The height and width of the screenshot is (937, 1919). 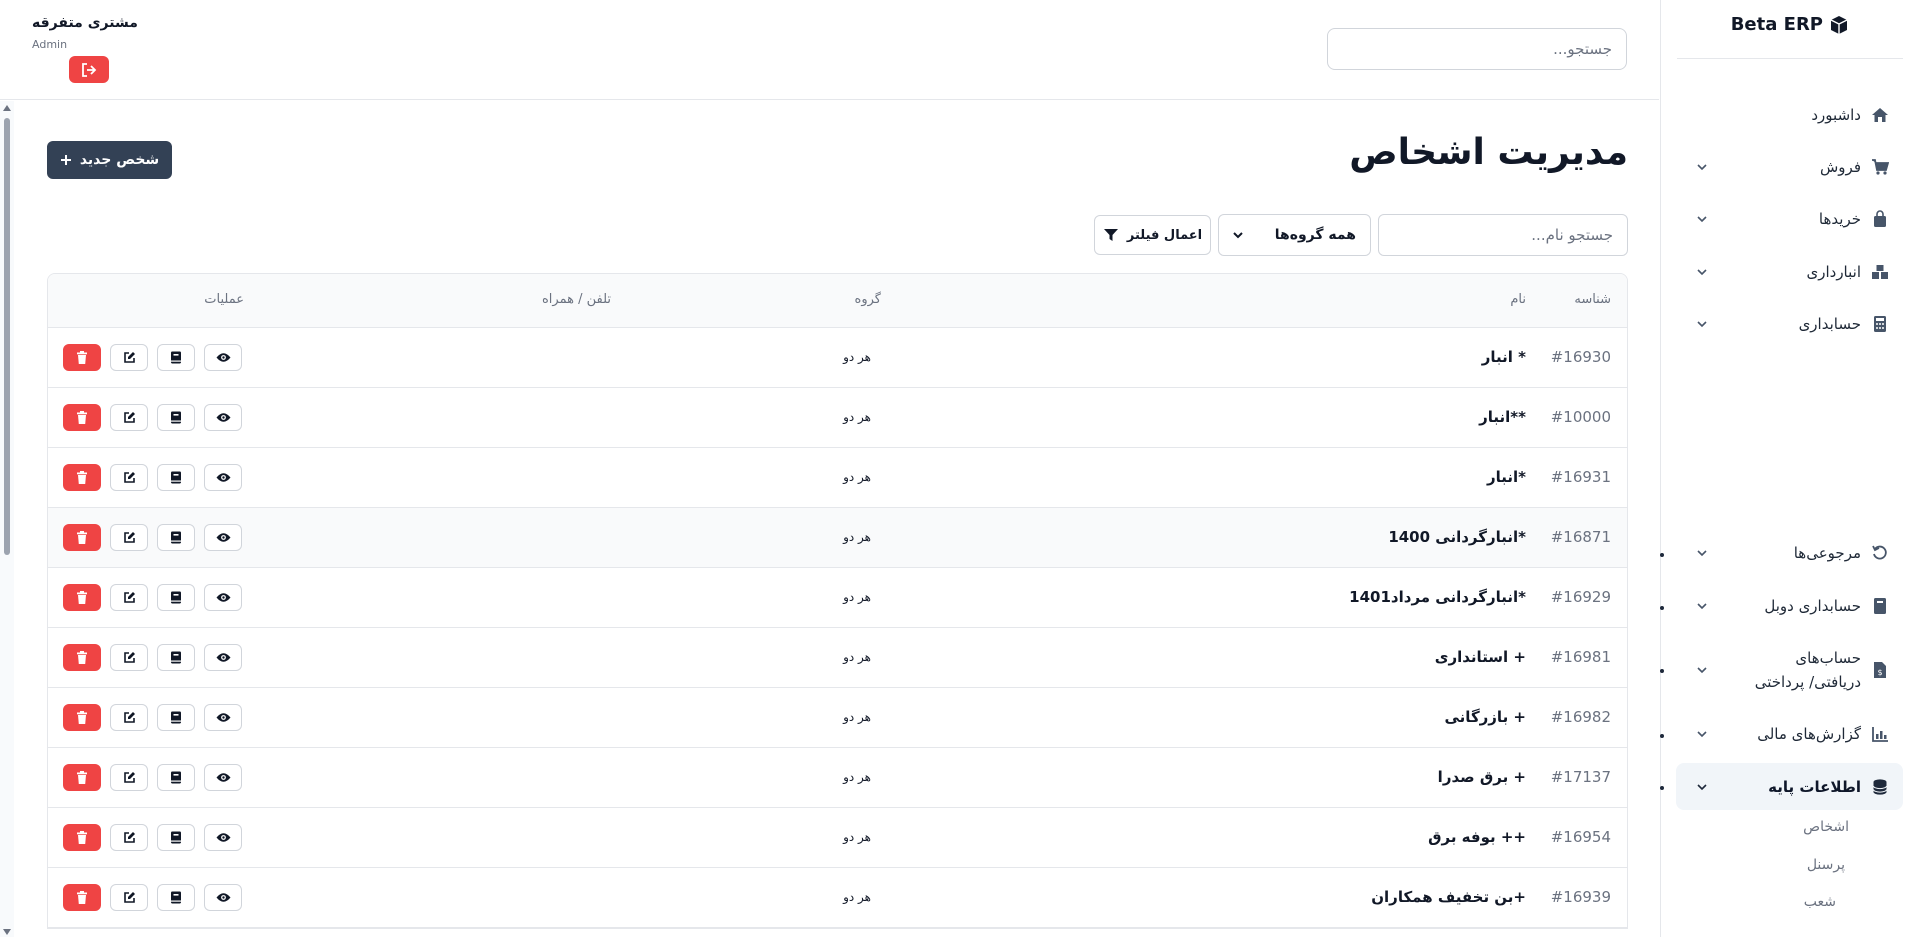 What do you see at coordinates (1826, 827) in the screenshot?
I see `sidebar-subitem-persons: اشخاص` at bounding box center [1826, 827].